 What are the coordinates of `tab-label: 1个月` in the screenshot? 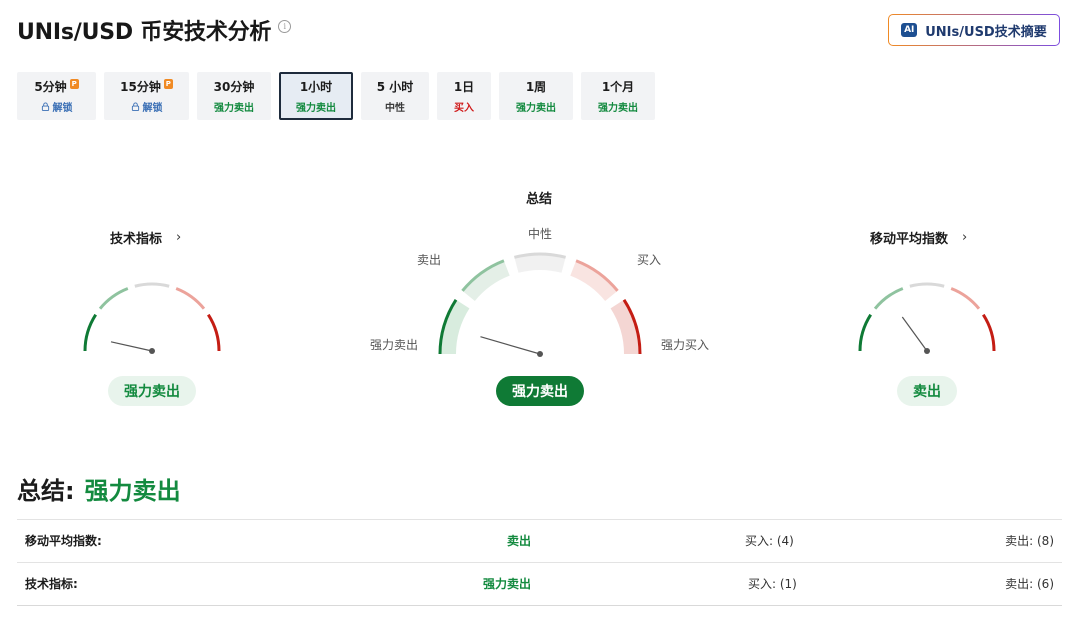 It's located at (618, 87).